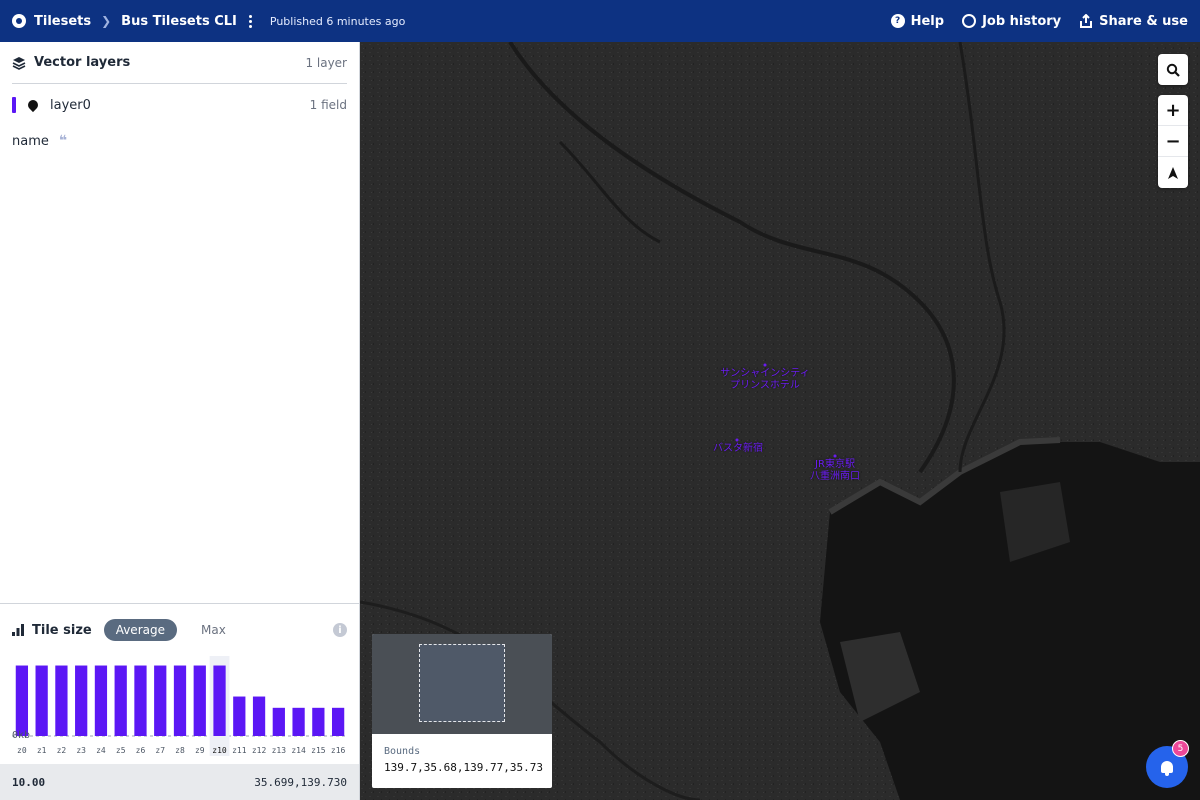  Describe the element at coordinates (29, 782) in the screenshot. I see `zoom-level: 10.00` at that location.